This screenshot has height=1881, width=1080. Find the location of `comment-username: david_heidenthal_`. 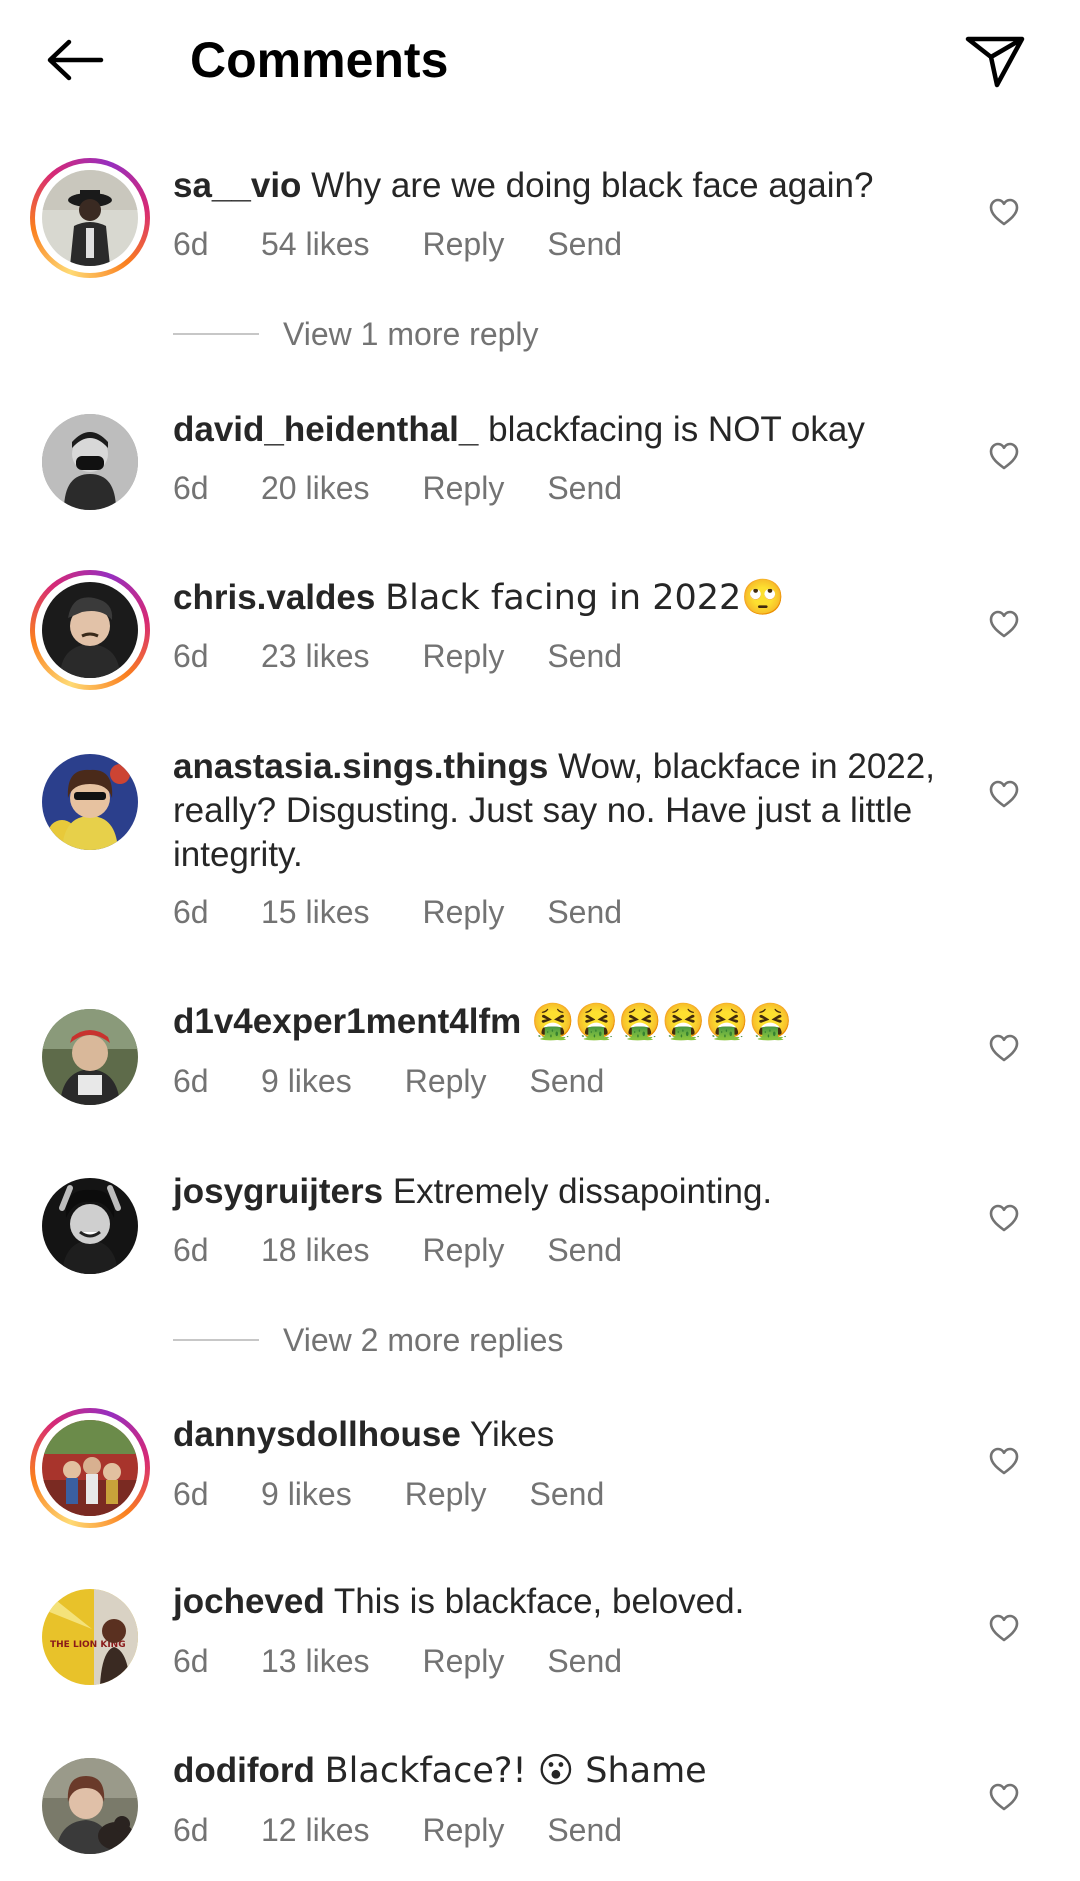

comment-username: david_heidenthal_ is located at coordinates (325, 429).